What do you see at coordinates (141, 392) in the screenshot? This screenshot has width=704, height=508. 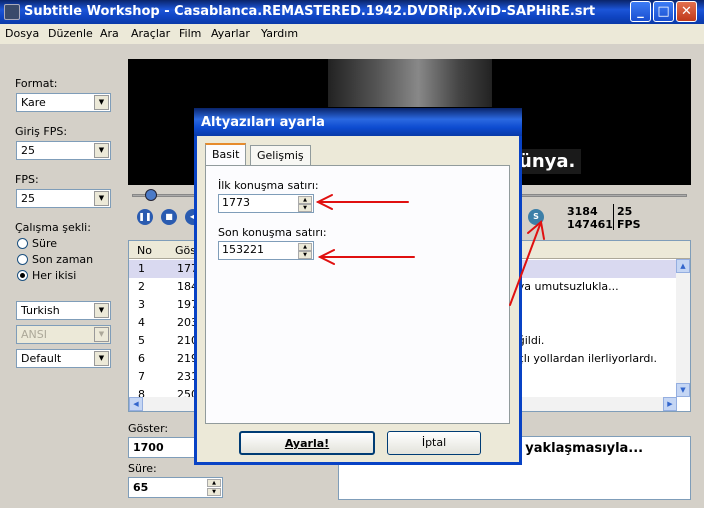 I see `row-no: 8` at bounding box center [141, 392].